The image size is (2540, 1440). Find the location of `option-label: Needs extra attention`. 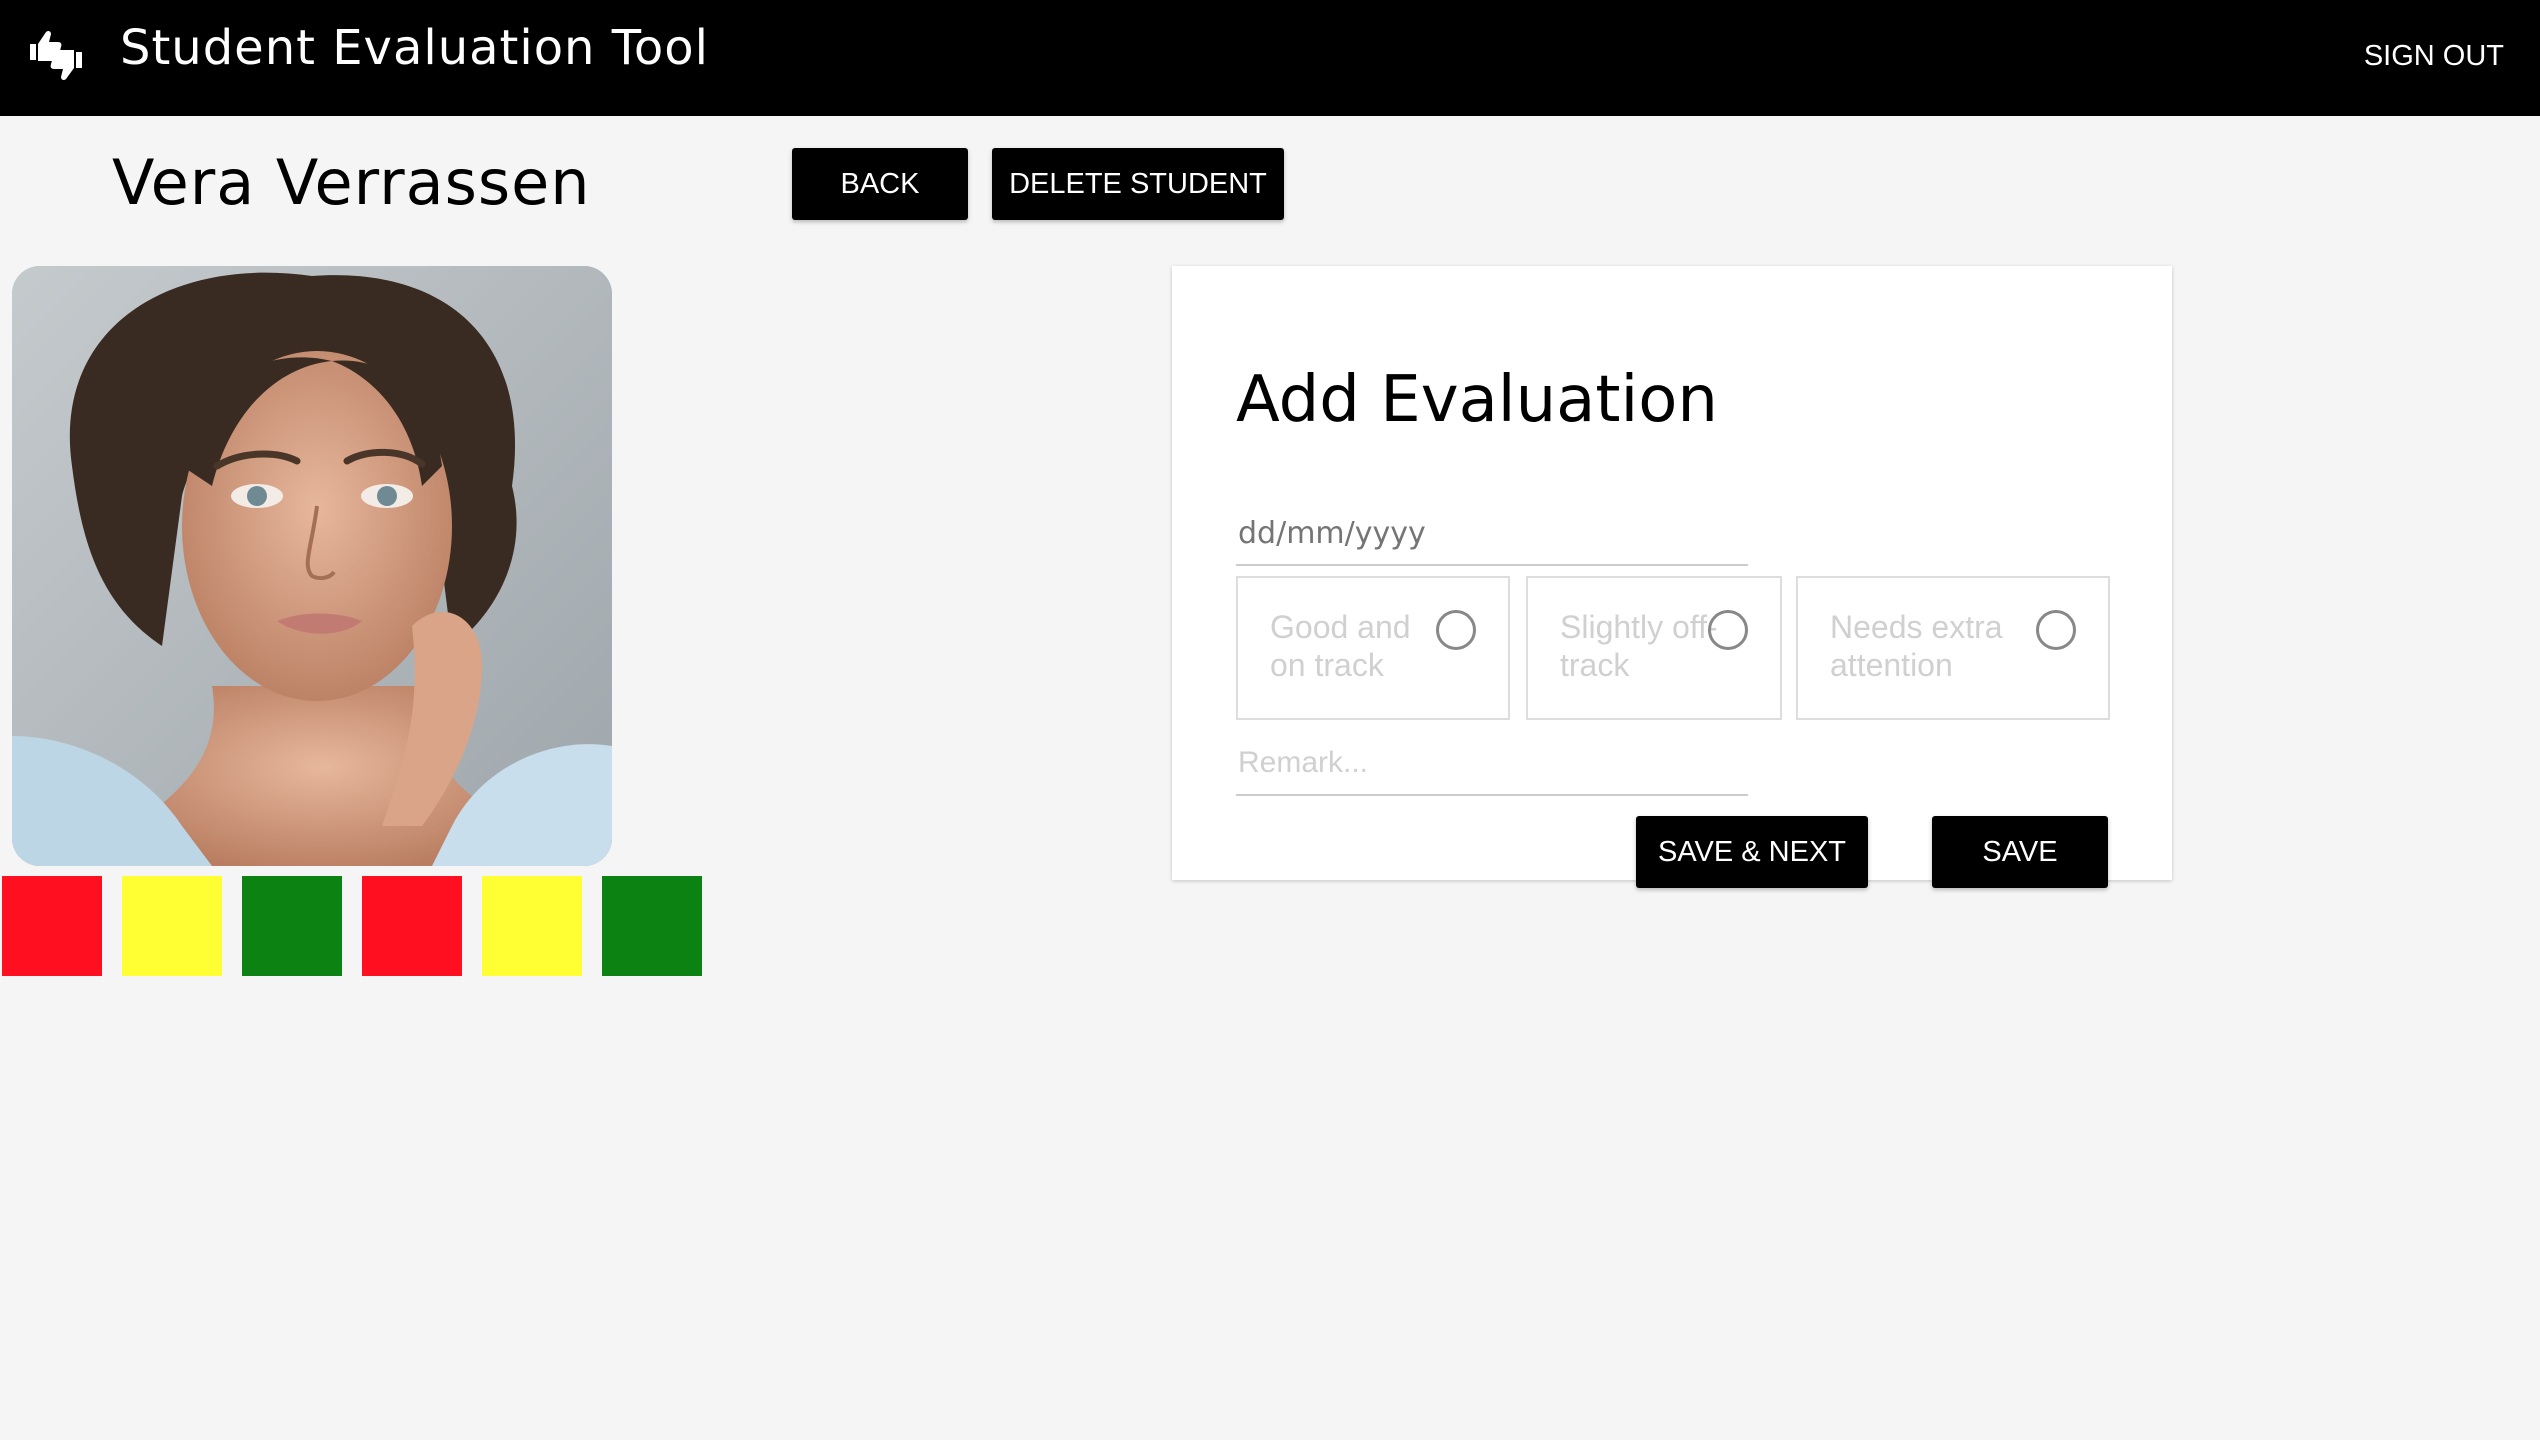

option-label: Needs extra attention is located at coordinates (1916, 646).